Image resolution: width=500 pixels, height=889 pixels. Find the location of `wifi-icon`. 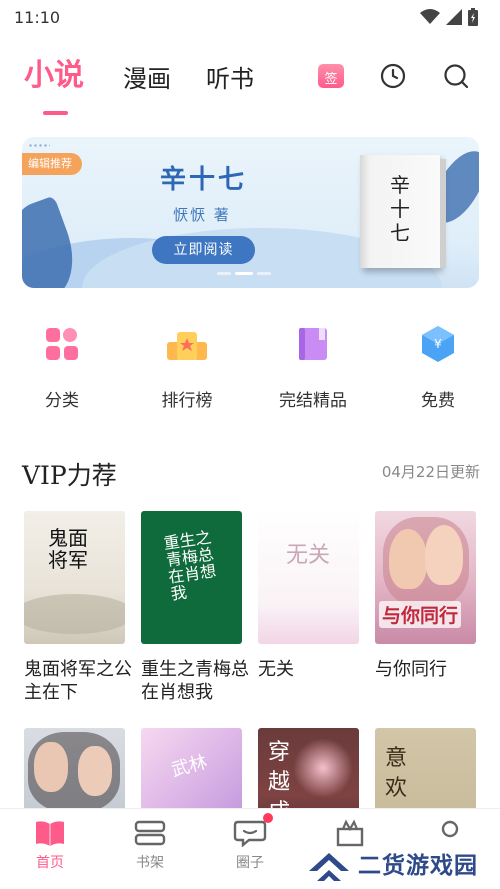

wifi-icon is located at coordinates (430, 16).